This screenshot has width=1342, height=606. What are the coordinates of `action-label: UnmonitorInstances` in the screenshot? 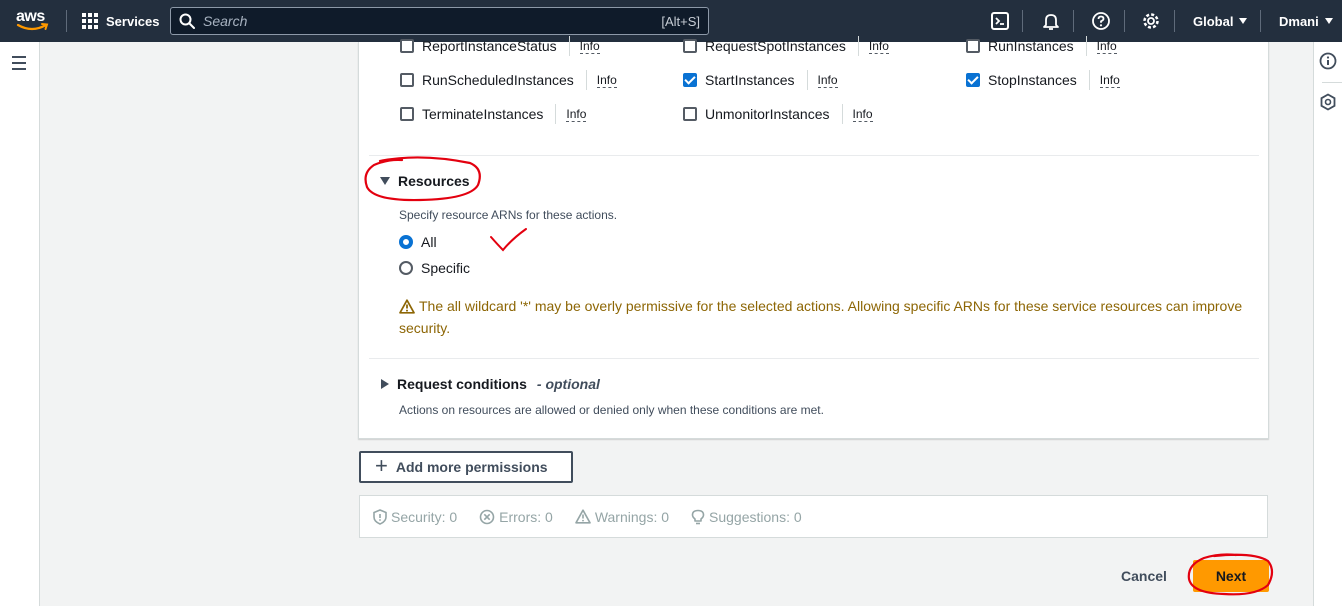 It's located at (767, 114).